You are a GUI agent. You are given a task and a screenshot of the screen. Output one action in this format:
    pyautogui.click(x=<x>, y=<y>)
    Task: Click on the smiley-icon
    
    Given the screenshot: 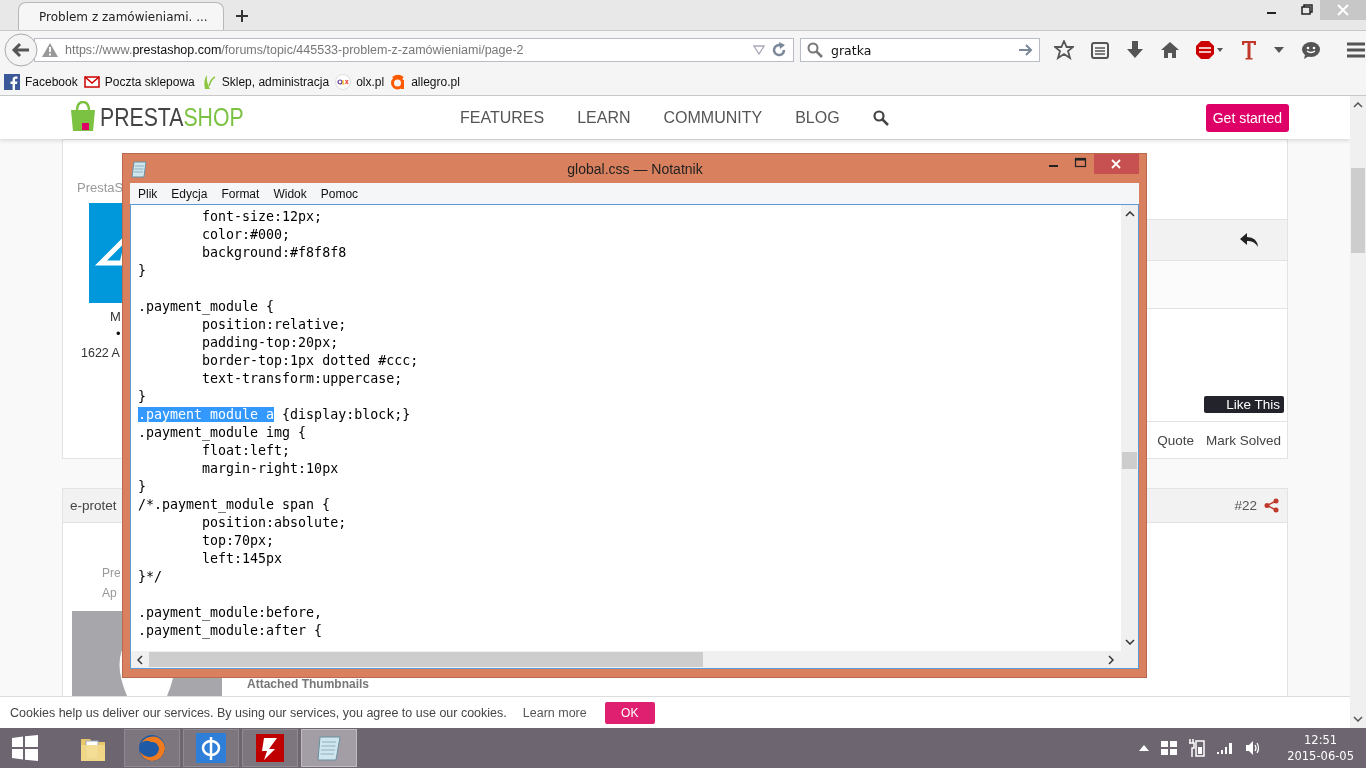 What is the action you would take?
    pyautogui.click(x=1311, y=50)
    